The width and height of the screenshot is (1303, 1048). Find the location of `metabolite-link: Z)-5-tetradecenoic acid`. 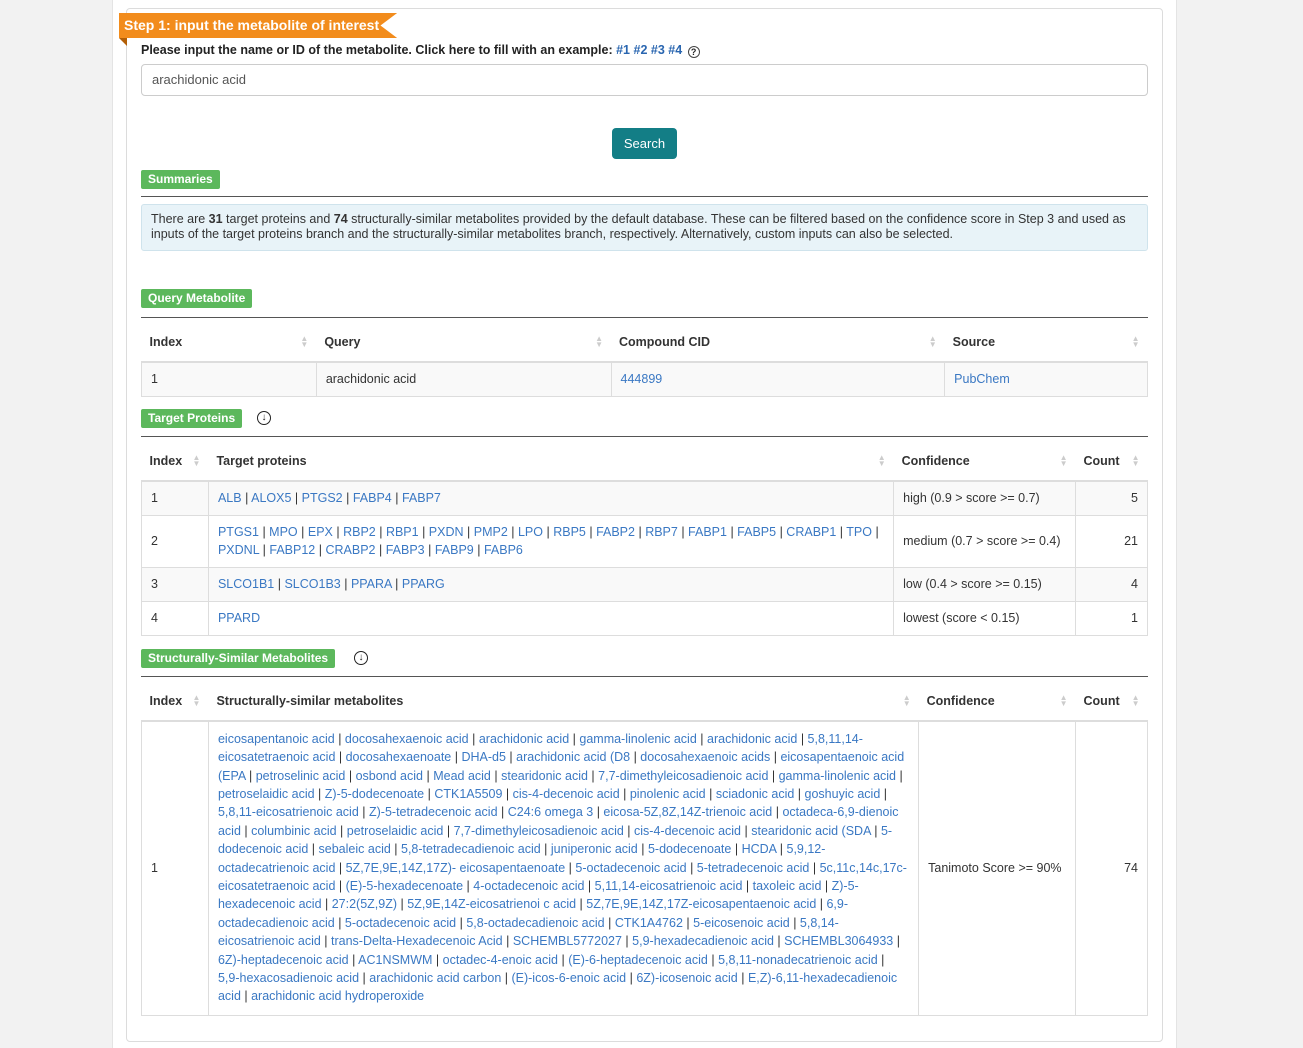

metabolite-link: Z)-5-tetradecenoic acid is located at coordinates (433, 812).